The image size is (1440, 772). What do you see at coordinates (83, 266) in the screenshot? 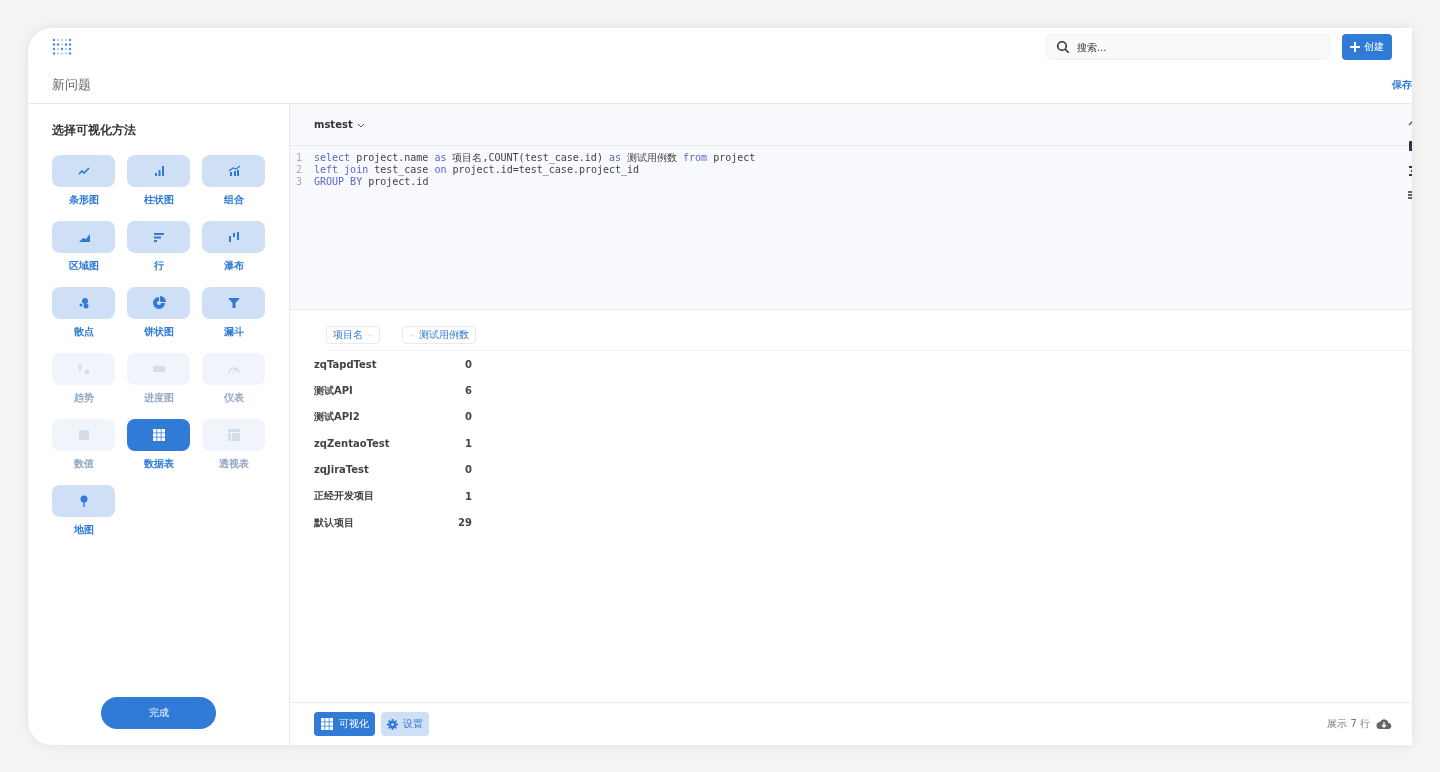
I see `visualization-label: 区域图` at bounding box center [83, 266].